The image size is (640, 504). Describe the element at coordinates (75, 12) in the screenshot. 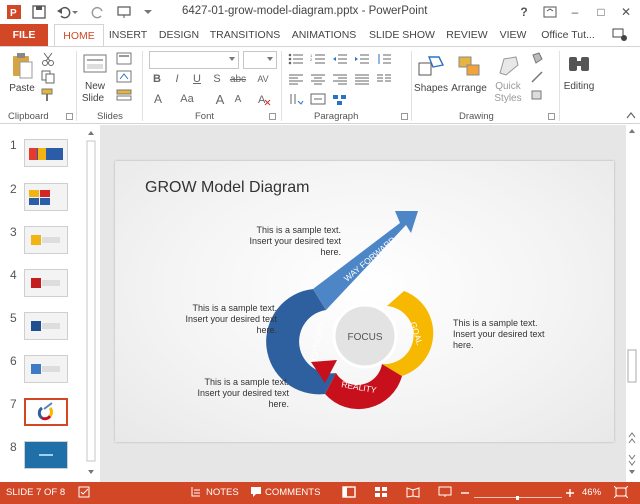

I see `undo-dropdown-icon` at that location.